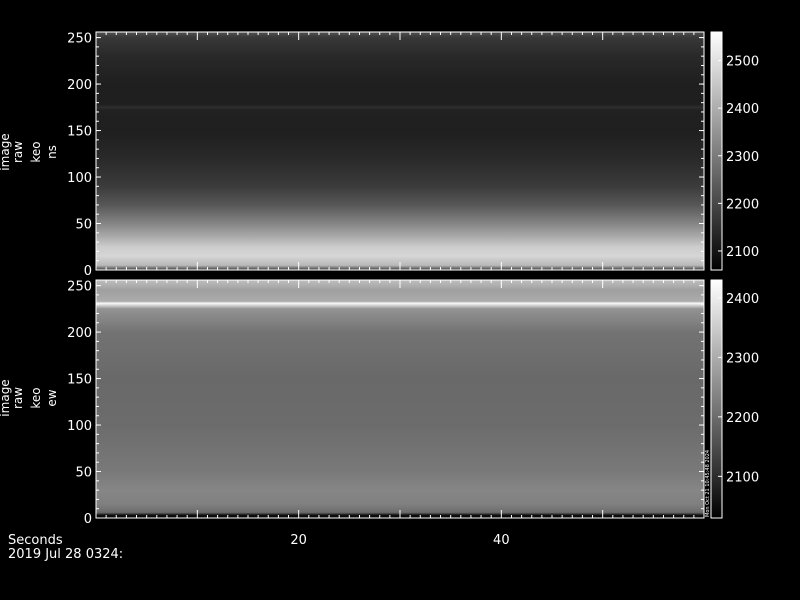 The width and height of the screenshot is (800, 600). Describe the element at coordinates (708, 483) in the screenshot. I see `colorbar-annotation: Mon Oct 21 10:45:48 2024` at that location.